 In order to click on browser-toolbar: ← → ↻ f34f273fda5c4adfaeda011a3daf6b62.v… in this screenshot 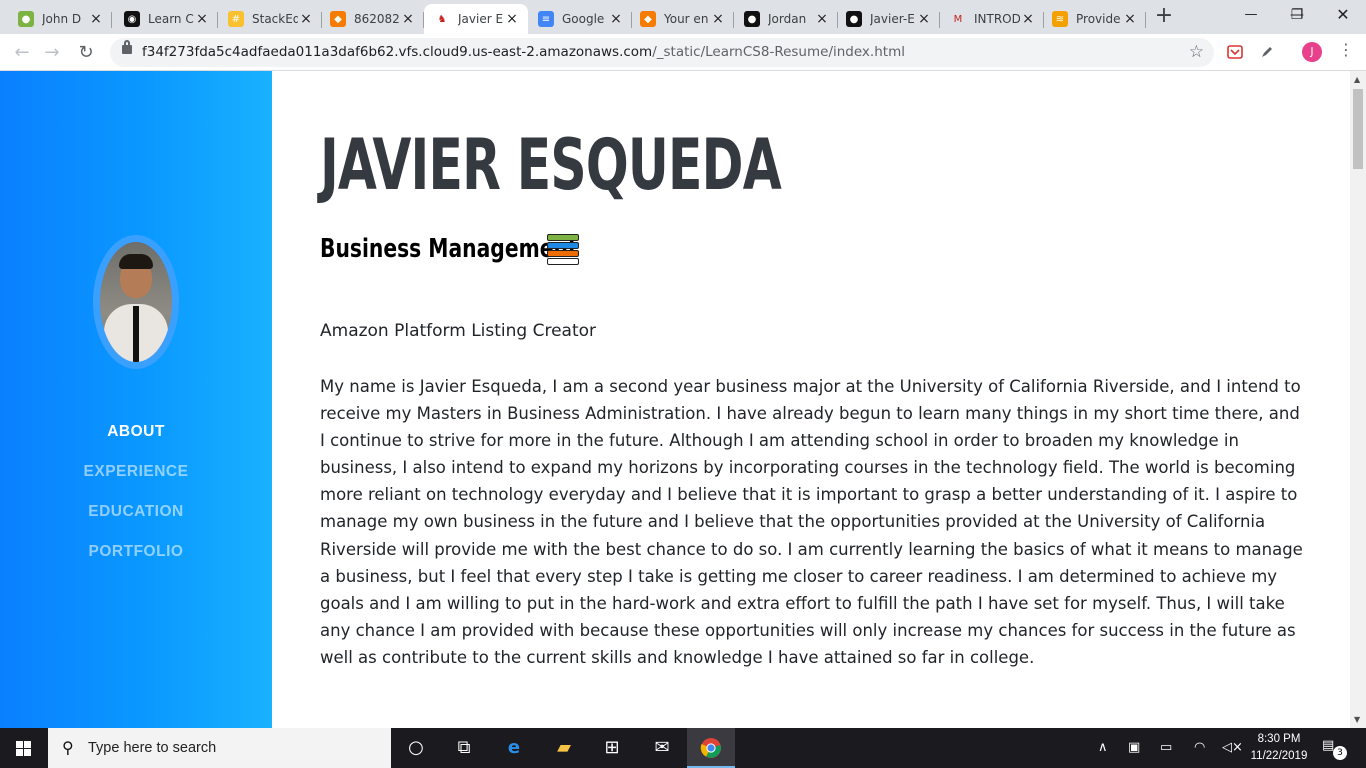, I will do `click(683, 52)`.